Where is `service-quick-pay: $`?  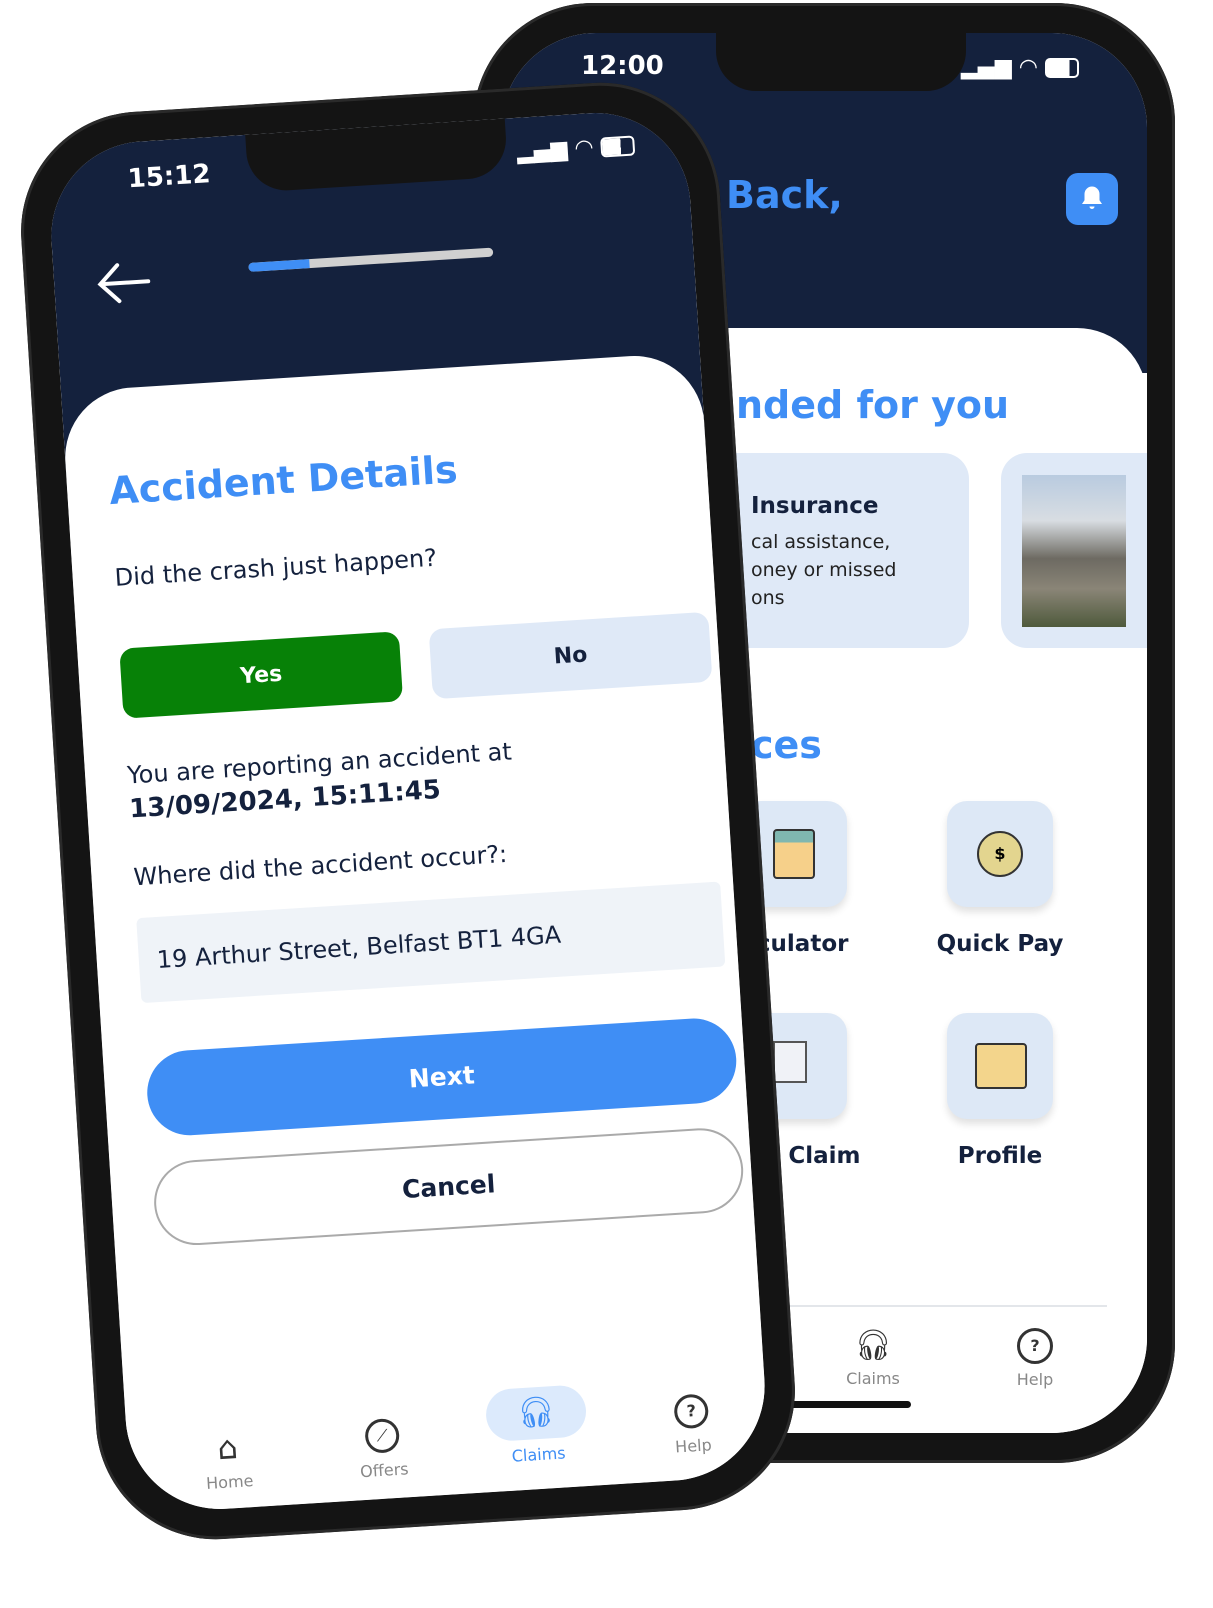
service-quick-pay: $ is located at coordinates (1000, 854).